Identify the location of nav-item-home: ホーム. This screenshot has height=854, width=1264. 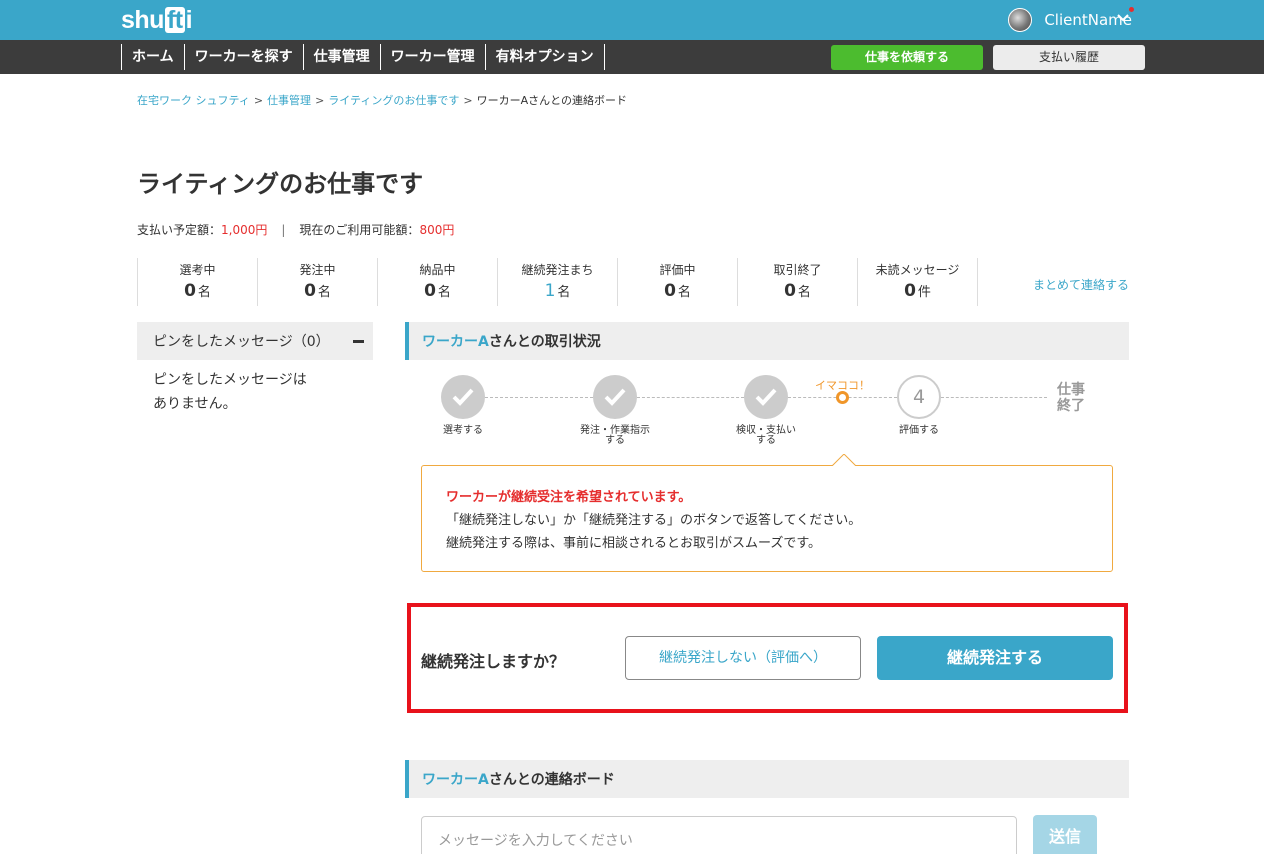
(153, 57).